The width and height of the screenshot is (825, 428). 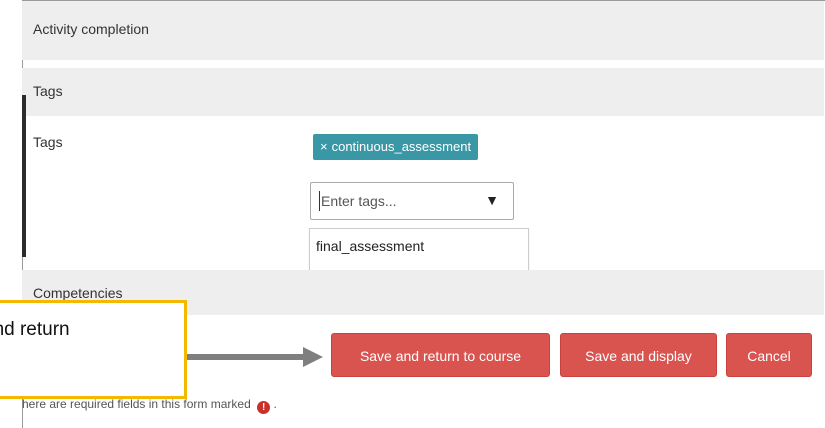 I want to click on section-competencies-label: Competencies, so click(x=78, y=293).